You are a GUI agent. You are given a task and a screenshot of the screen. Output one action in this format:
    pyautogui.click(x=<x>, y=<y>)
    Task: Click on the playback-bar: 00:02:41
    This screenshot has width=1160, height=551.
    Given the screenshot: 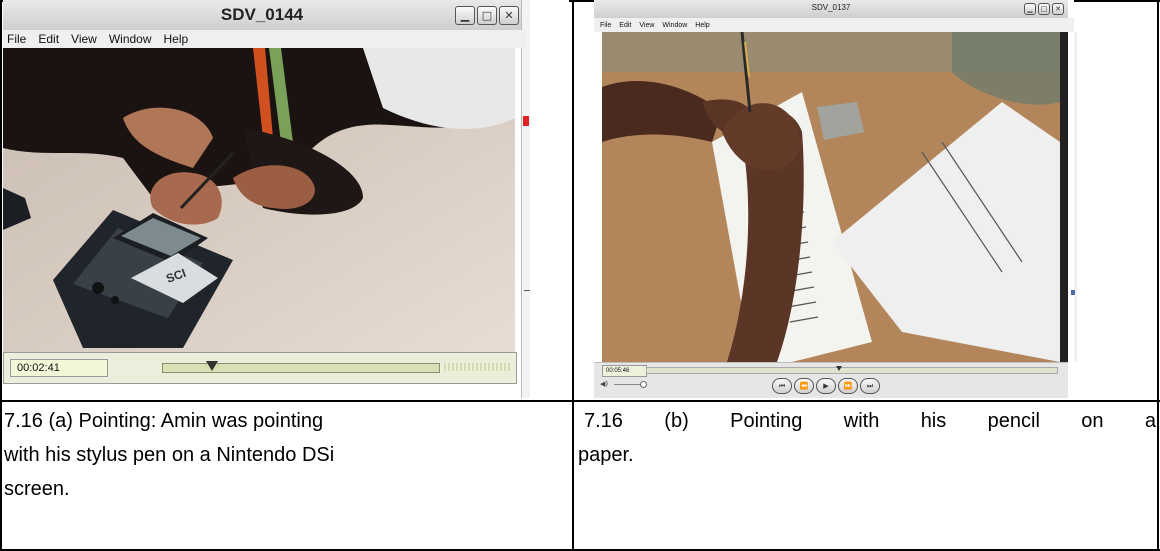 What is the action you would take?
    pyautogui.click(x=260, y=368)
    